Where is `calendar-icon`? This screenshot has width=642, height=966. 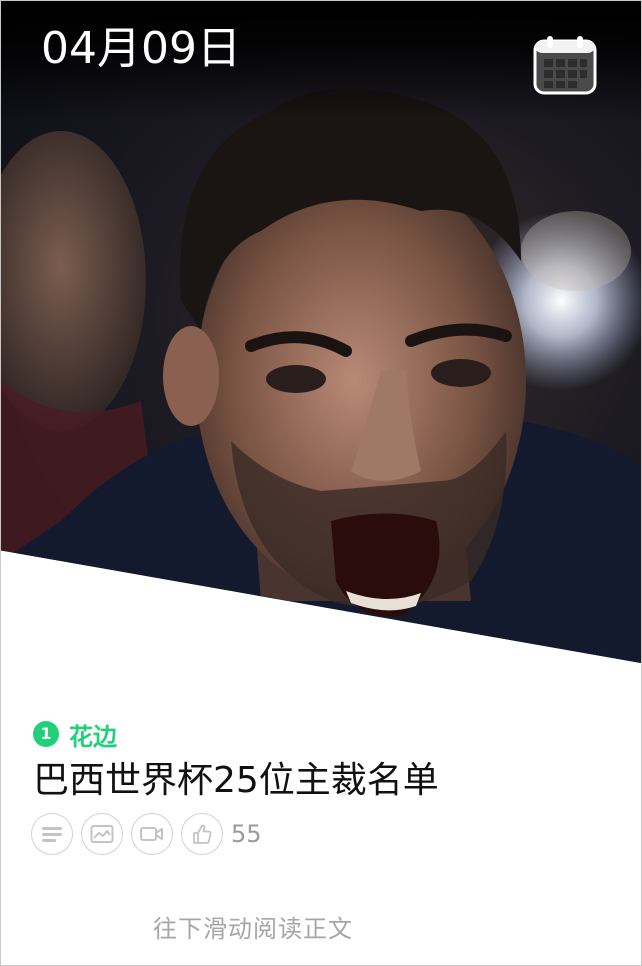
calendar-icon is located at coordinates (565, 65).